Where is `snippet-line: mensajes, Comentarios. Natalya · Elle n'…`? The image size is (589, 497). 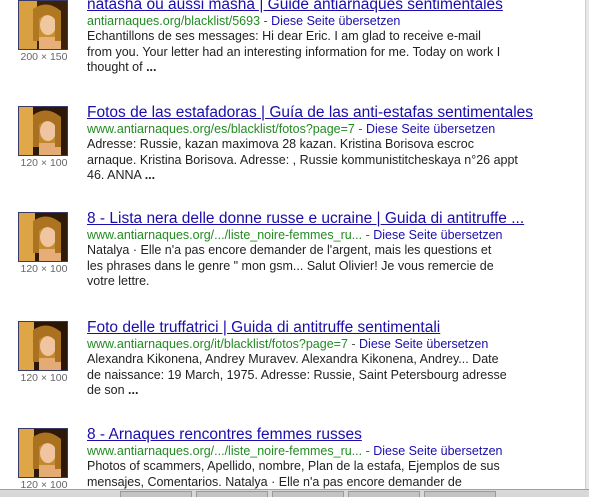
snippet-line: mensajes, Comentarios. Natalya · Elle n'… is located at coordinates (274, 481).